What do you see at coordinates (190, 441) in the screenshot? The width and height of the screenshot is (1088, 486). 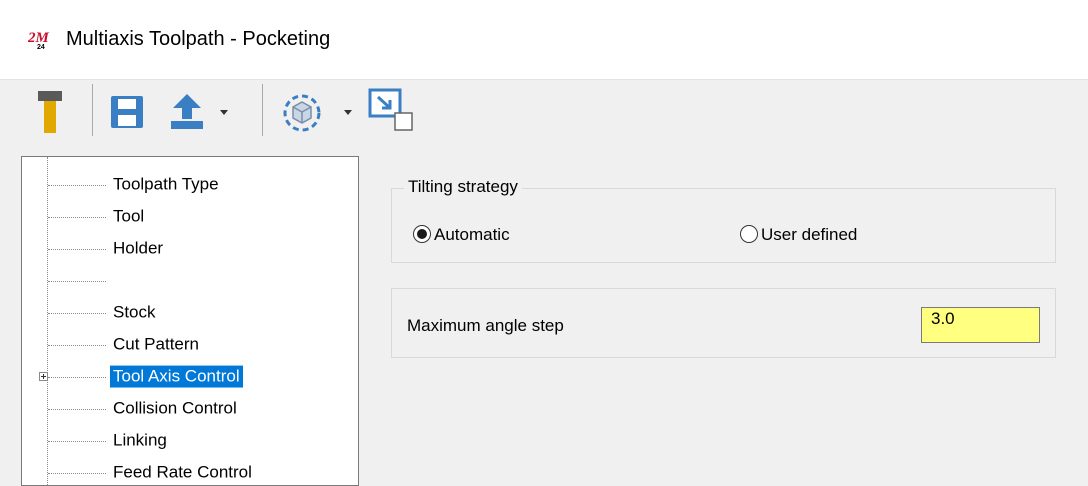 I see `tree-item-linking: Linking` at bounding box center [190, 441].